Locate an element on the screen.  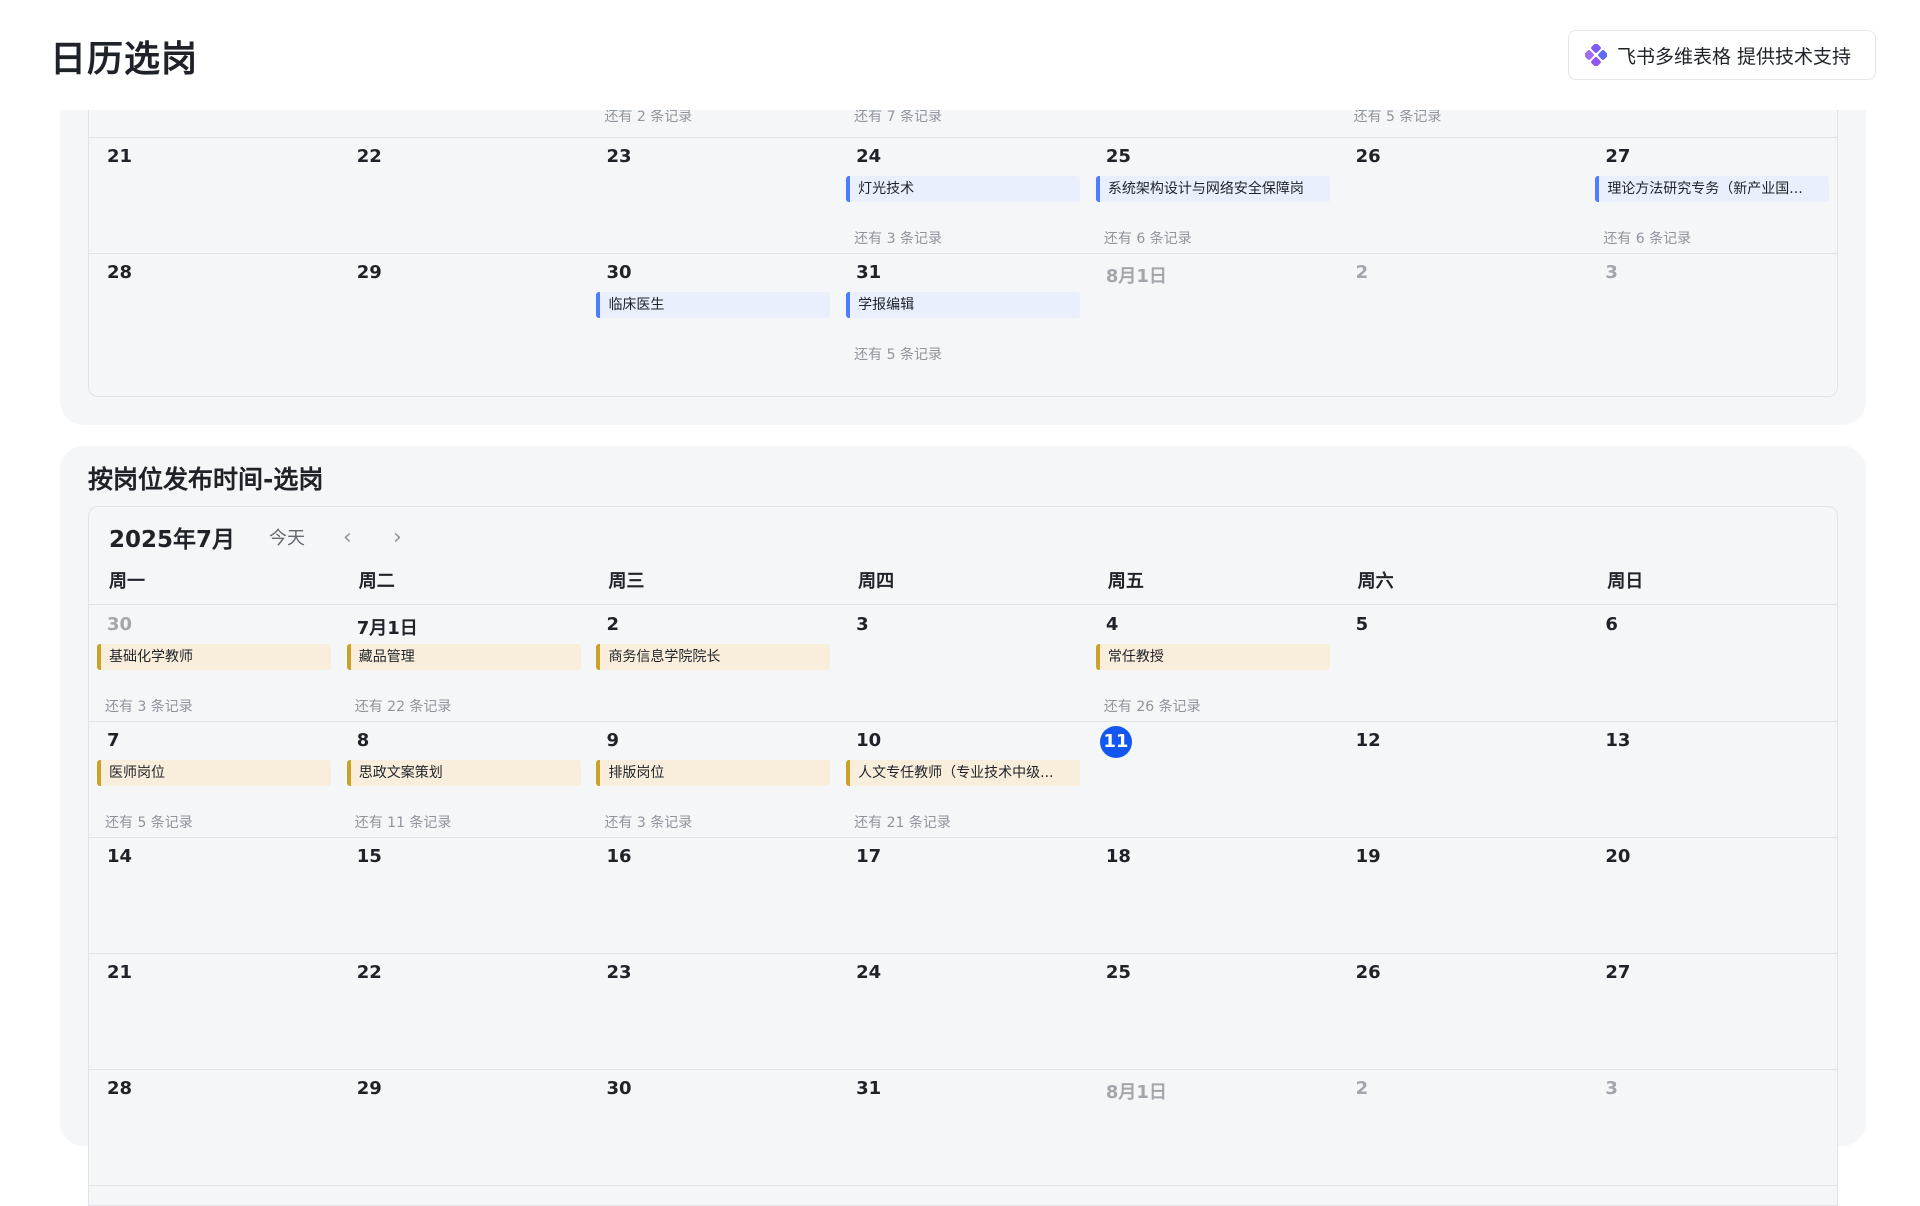
calendar-day-cell: 8 思政文案策划 还有 11 条记录 is located at coordinates (464, 779).